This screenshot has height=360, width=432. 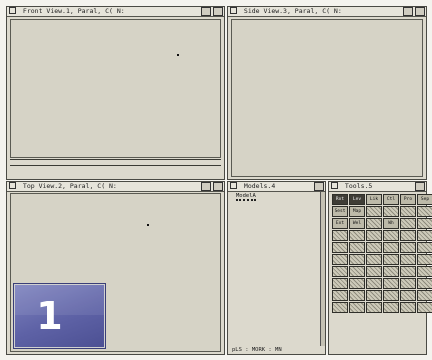 I want to click on tool-button: Wh, so click(x=391, y=223).